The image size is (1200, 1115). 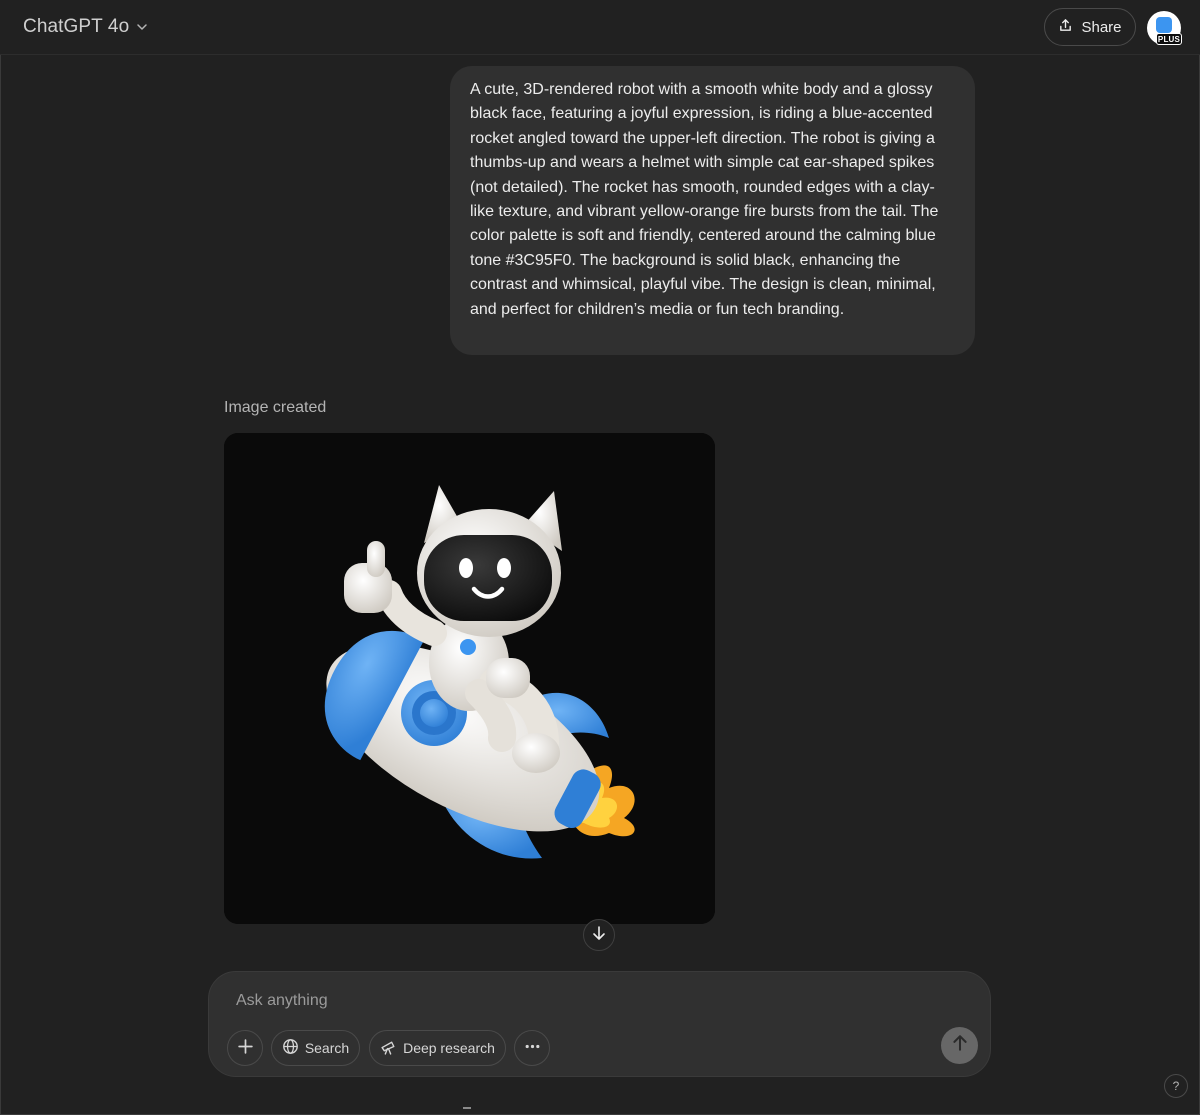 What do you see at coordinates (467, 1108) in the screenshot?
I see `bottom-handle` at bounding box center [467, 1108].